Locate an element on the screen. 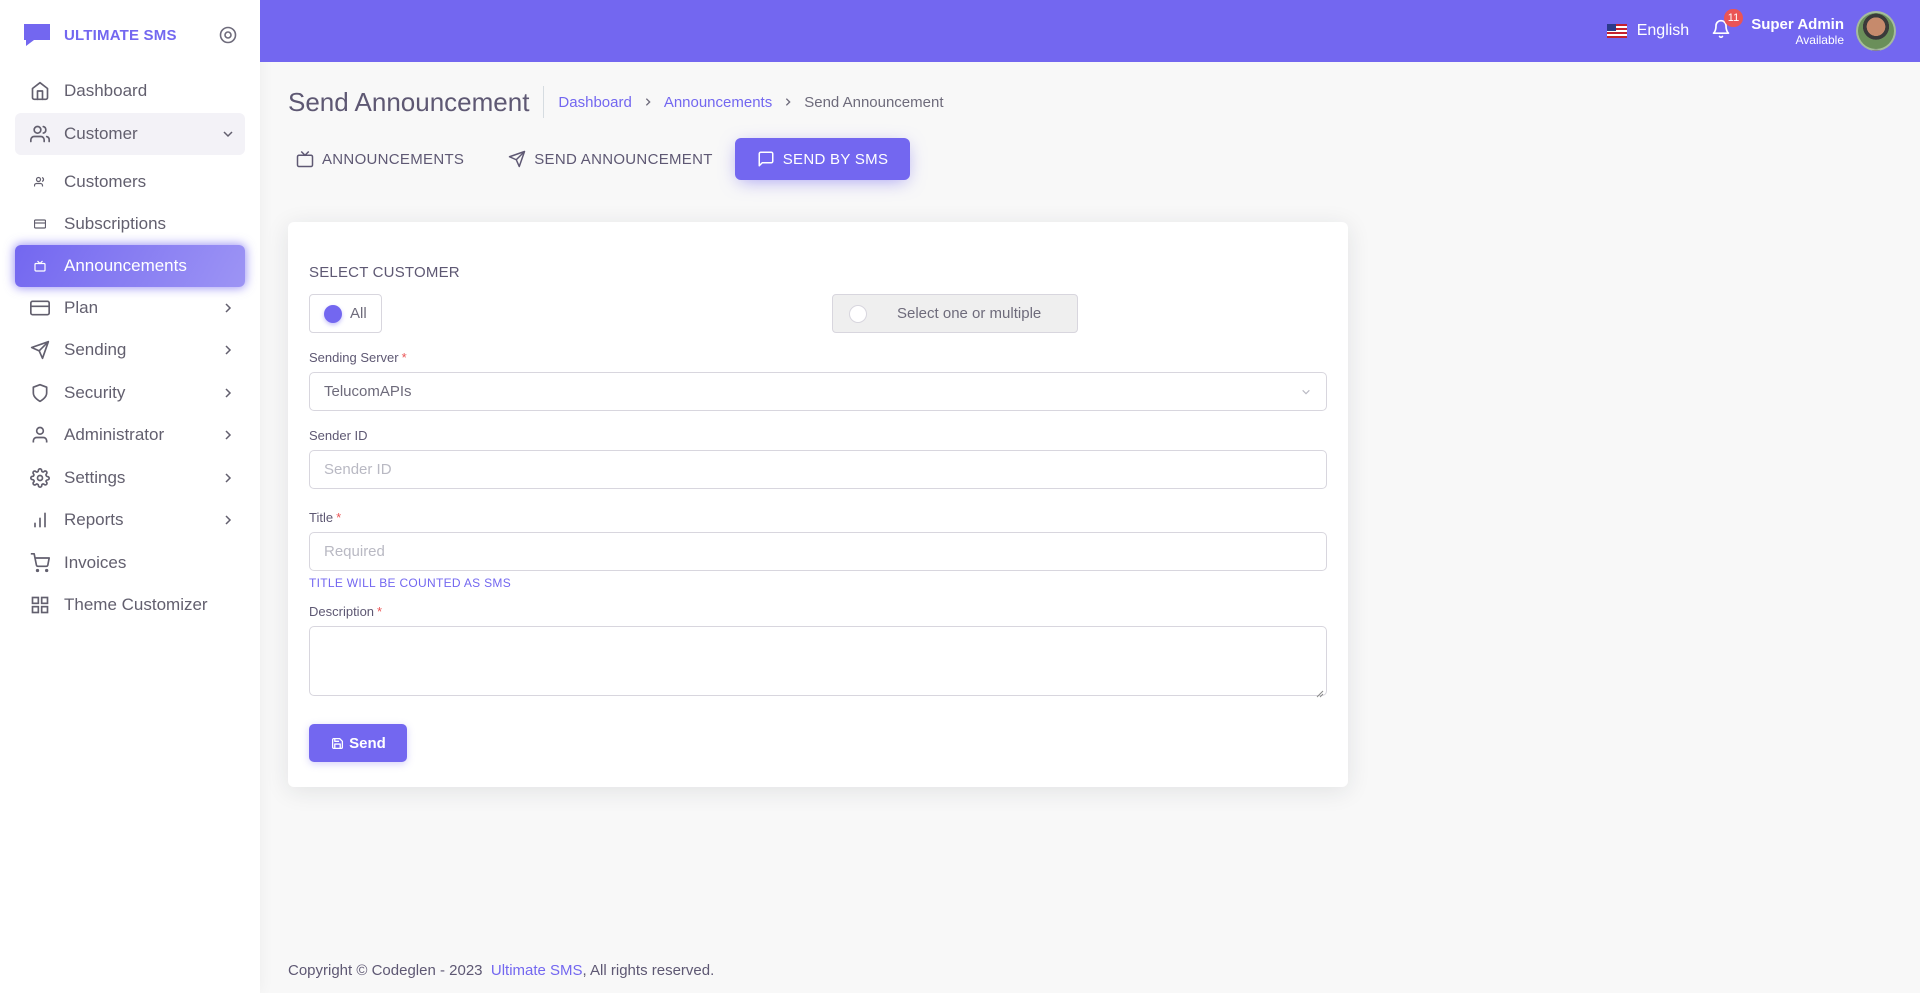 This screenshot has height=993, width=1920. sidebar-item-theme-customizer: Theme Customizer is located at coordinates (130, 605).